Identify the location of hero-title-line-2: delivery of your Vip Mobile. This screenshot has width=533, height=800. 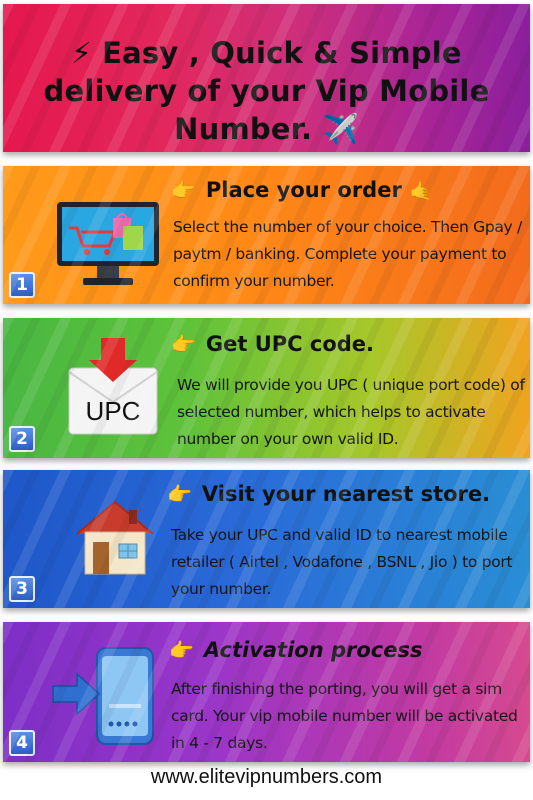
(266, 91).